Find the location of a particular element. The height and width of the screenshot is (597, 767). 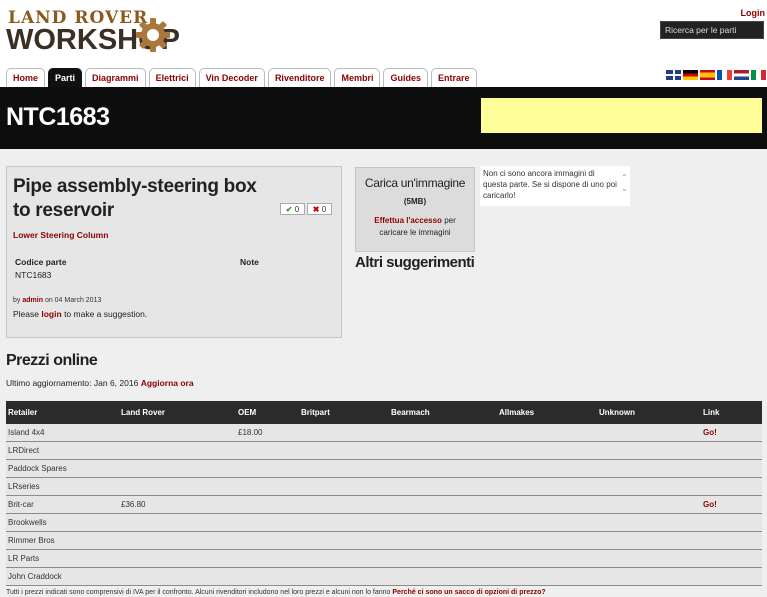

cross-icon: ✖ is located at coordinates (316, 209).